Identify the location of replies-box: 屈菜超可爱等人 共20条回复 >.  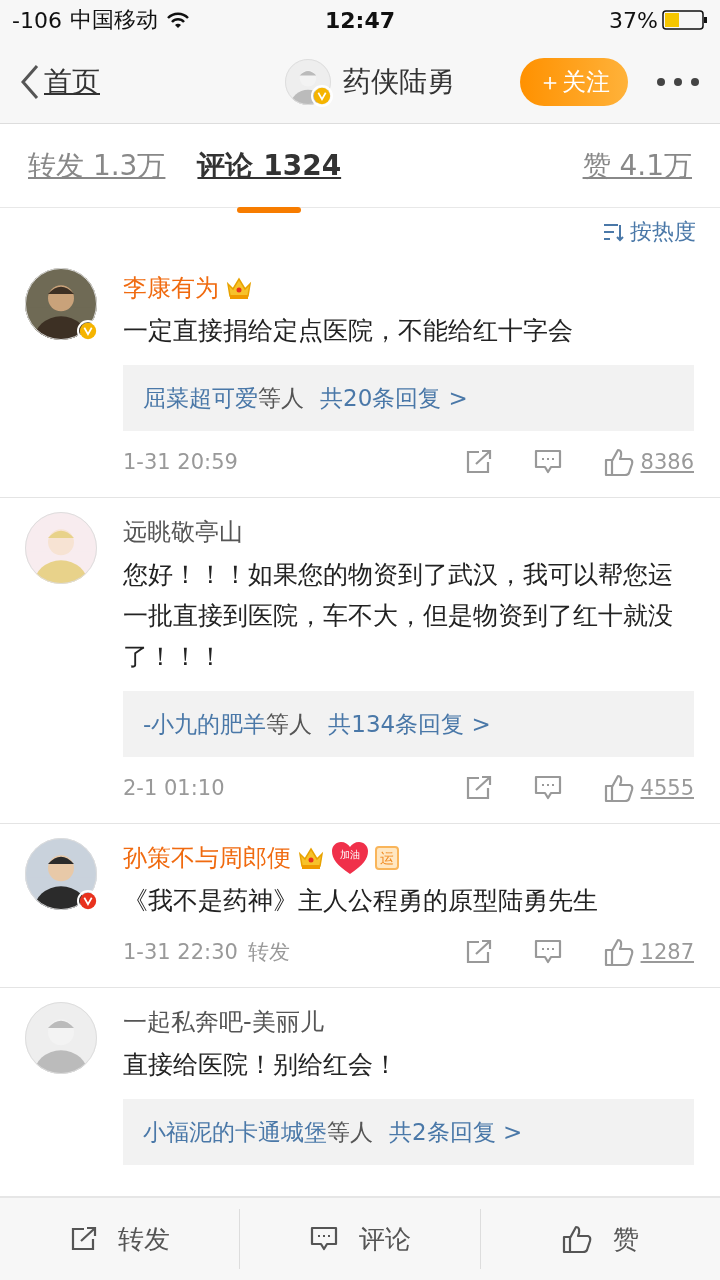
(408, 398).